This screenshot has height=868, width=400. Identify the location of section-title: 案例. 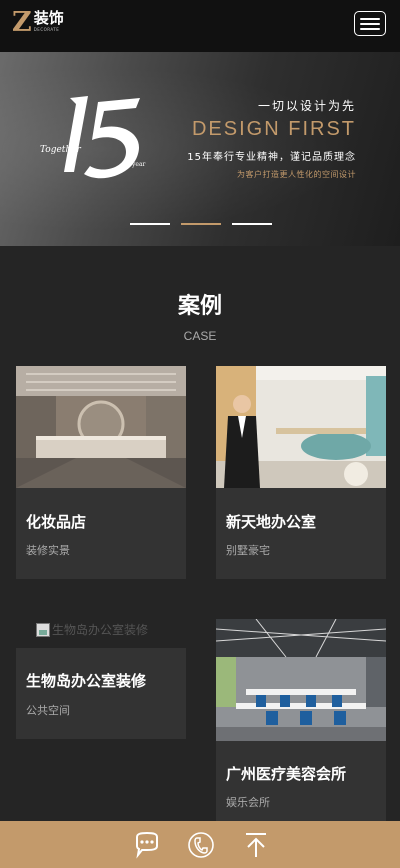
(199, 306).